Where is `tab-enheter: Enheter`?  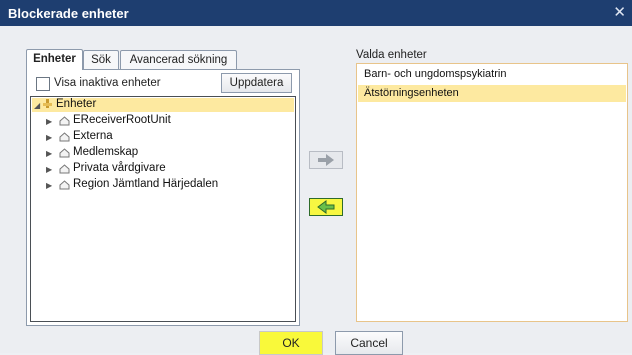
tab-enheter: Enheter is located at coordinates (54, 59).